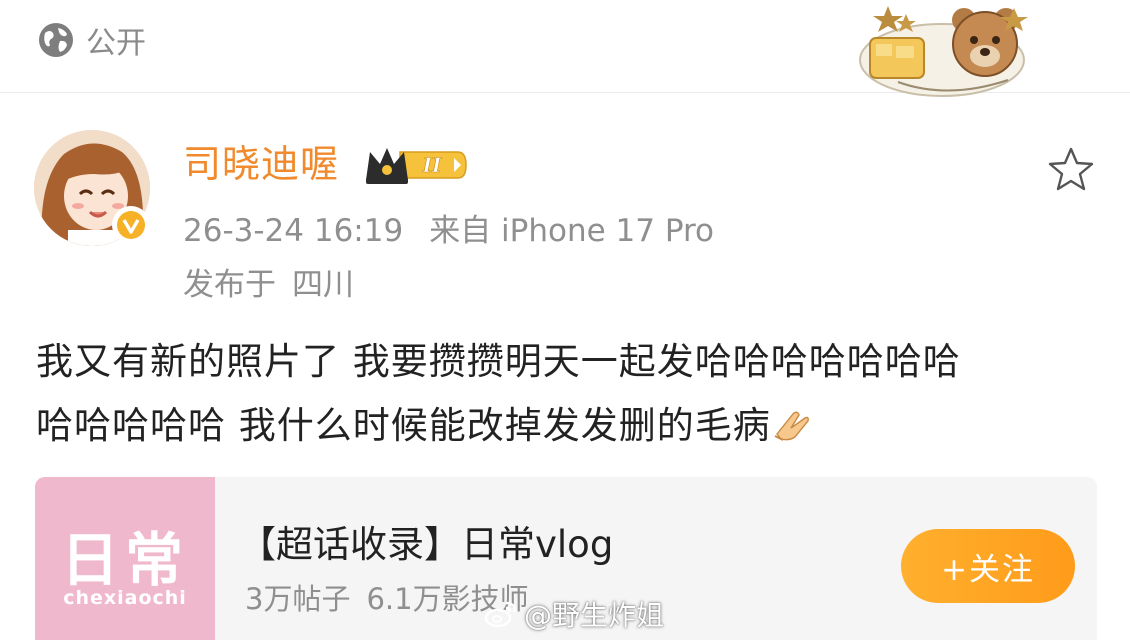 Image resolution: width=1130 pixels, height=640 pixels. I want to click on visibility-label: 公开, so click(116, 43).